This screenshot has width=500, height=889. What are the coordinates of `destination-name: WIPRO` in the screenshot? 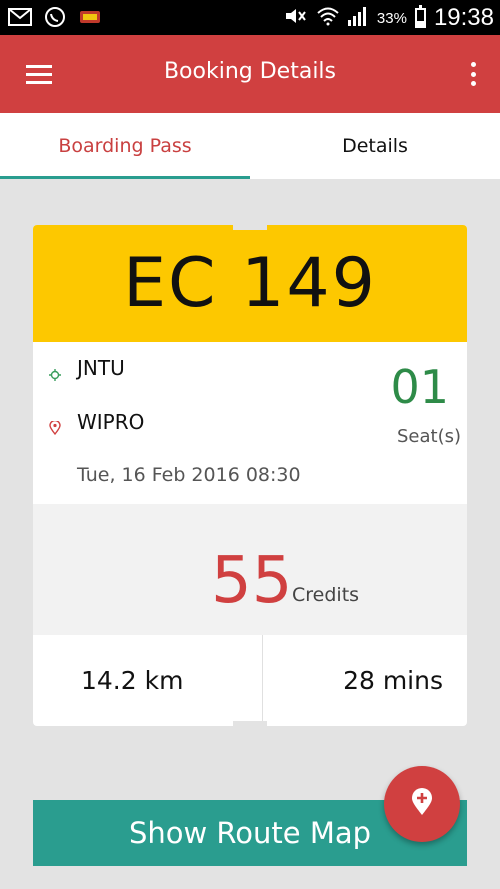 It's located at (111, 422).